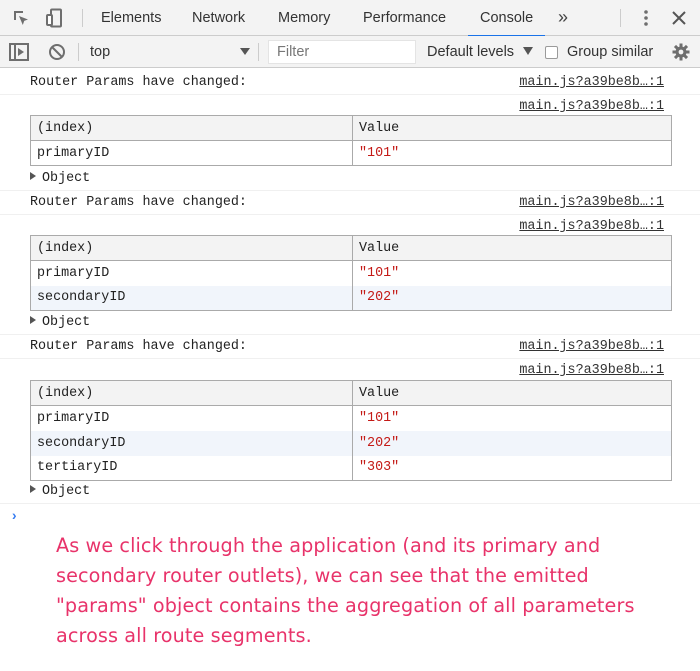 The image size is (700, 671). I want to click on more-tabs-button: », so click(563, 18).